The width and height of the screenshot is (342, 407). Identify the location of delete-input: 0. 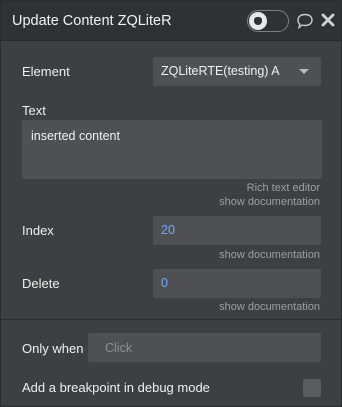
(237, 283).